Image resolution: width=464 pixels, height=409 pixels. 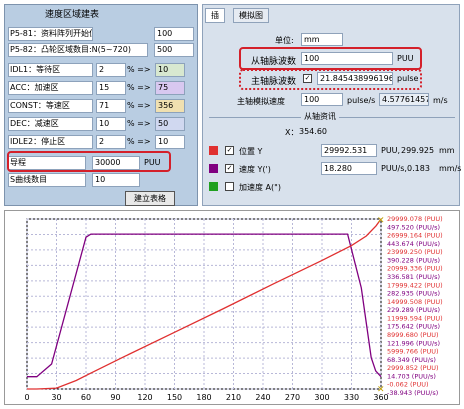 What do you see at coordinates (174, 34) in the screenshot?
I see `array-start-input: 100` at bounding box center [174, 34].